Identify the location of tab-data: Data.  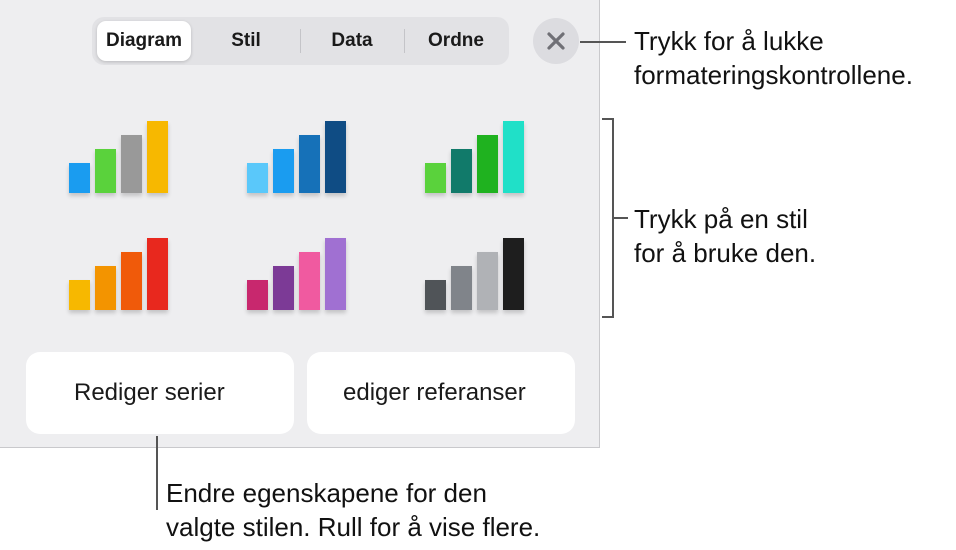
(352, 41).